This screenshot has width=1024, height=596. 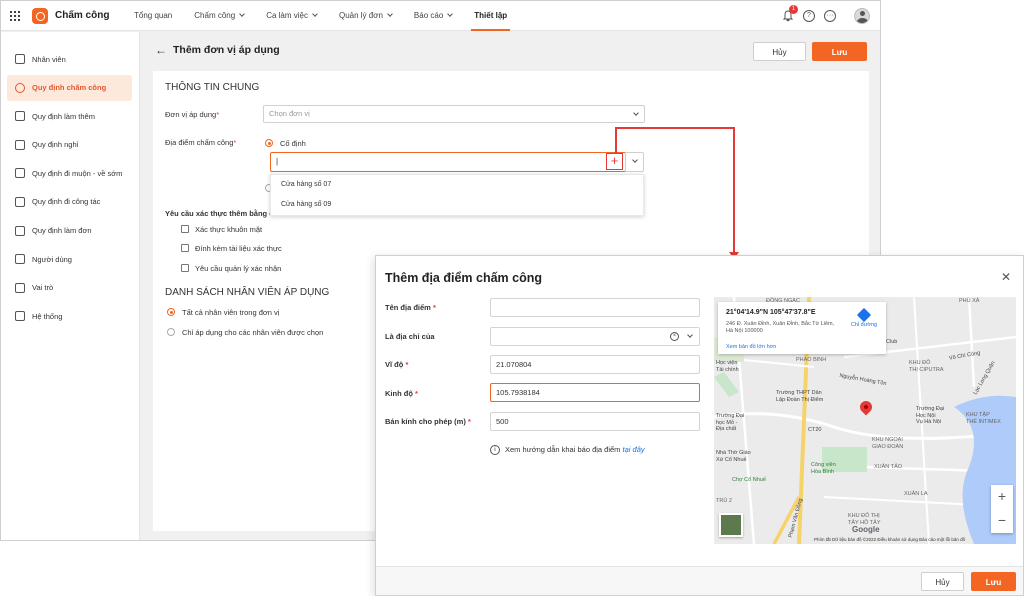 What do you see at coordinates (457, 185) in the screenshot?
I see `dropdown-option: Cửa hàng số 07` at bounding box center [457, 185].